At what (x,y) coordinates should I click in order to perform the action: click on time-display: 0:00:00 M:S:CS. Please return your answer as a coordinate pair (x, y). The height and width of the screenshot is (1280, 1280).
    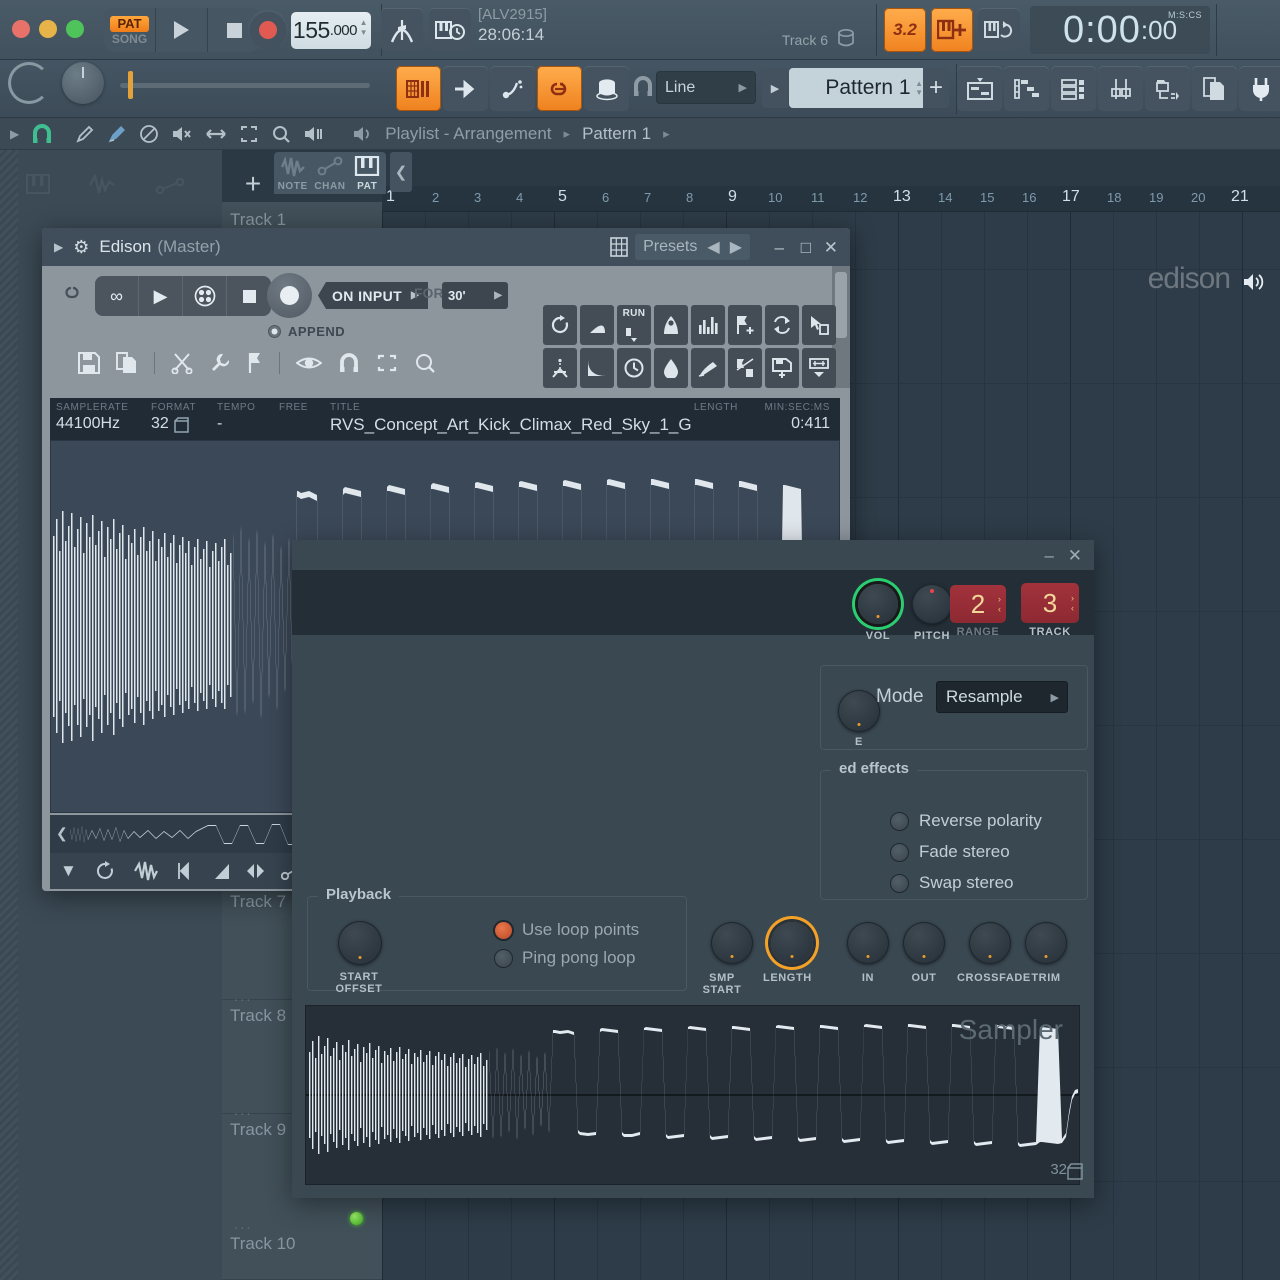
    Looking at the image, I should click on (1120, 30).